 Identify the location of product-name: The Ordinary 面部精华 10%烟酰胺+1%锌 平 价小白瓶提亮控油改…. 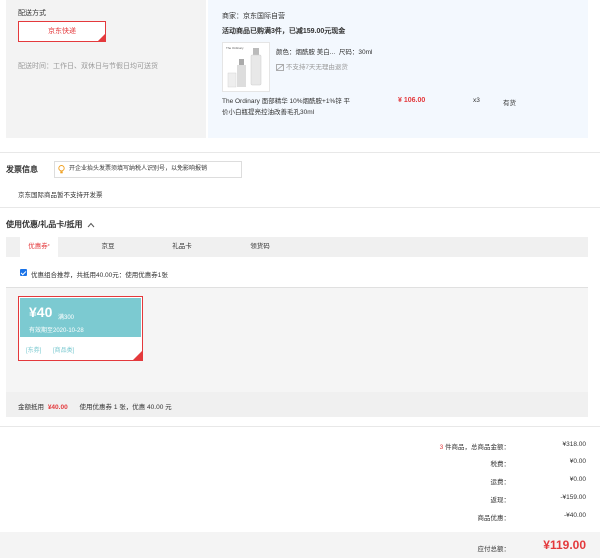
(286, 107).